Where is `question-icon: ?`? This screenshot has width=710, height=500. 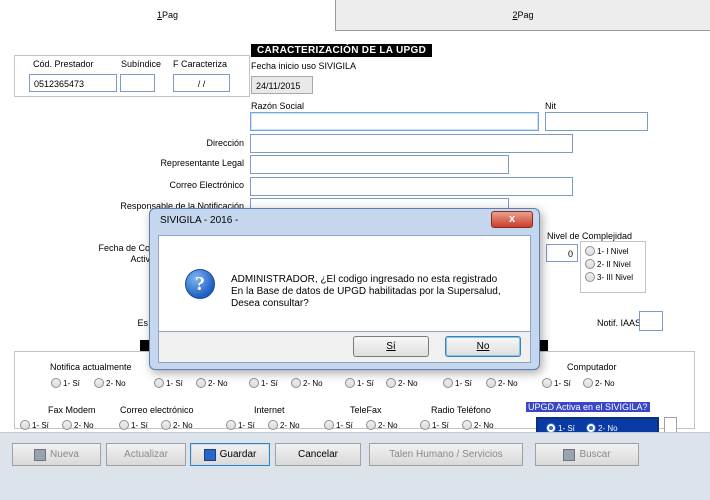
question-icon: ? is located at coordinates (200, 284).